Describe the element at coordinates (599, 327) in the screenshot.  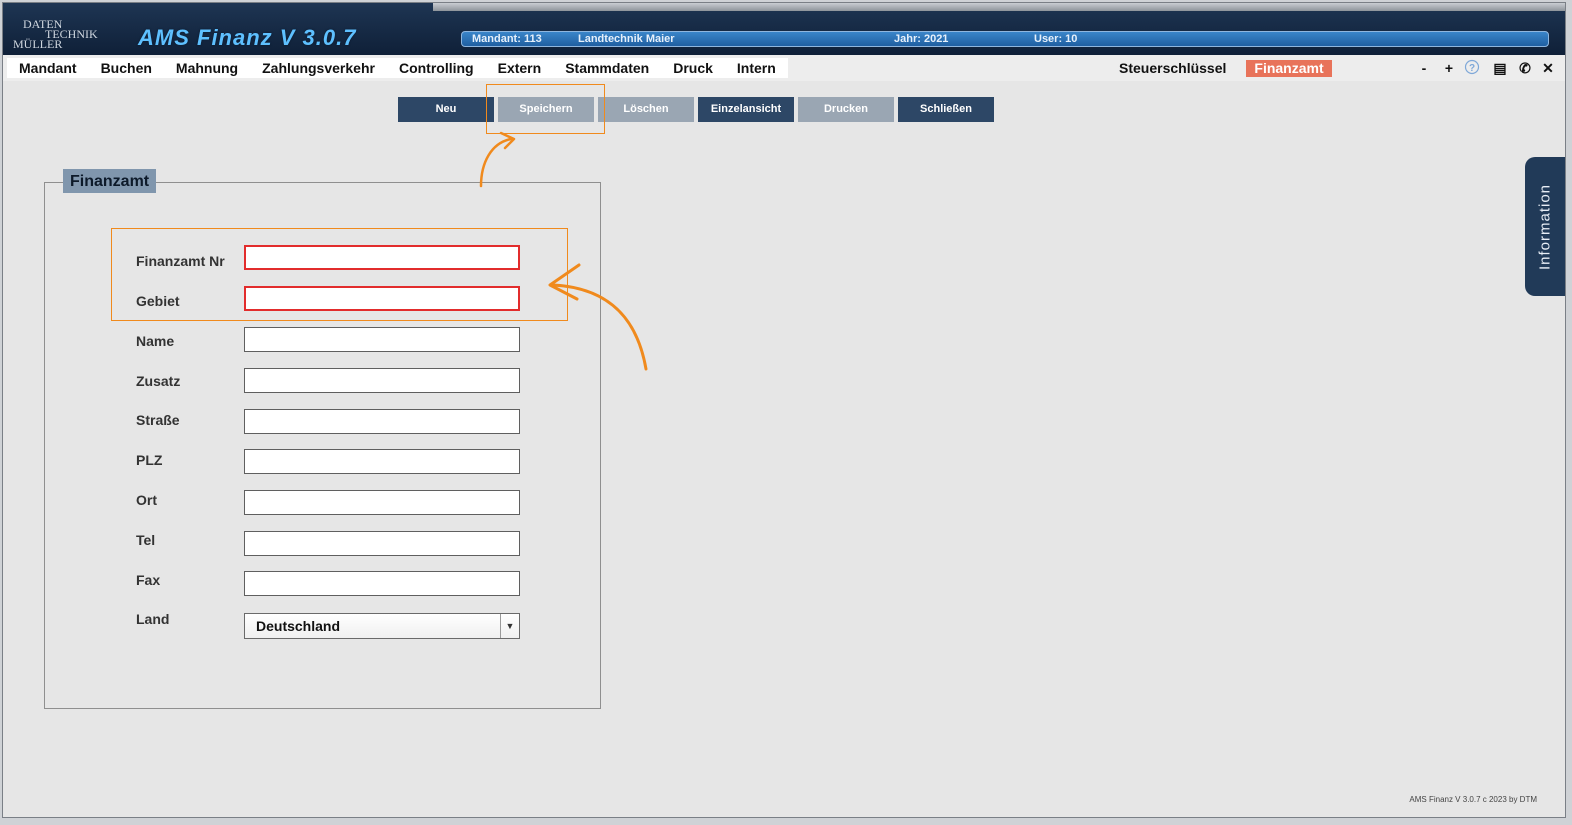
I see `arrow-to-fields-icon` at that location.